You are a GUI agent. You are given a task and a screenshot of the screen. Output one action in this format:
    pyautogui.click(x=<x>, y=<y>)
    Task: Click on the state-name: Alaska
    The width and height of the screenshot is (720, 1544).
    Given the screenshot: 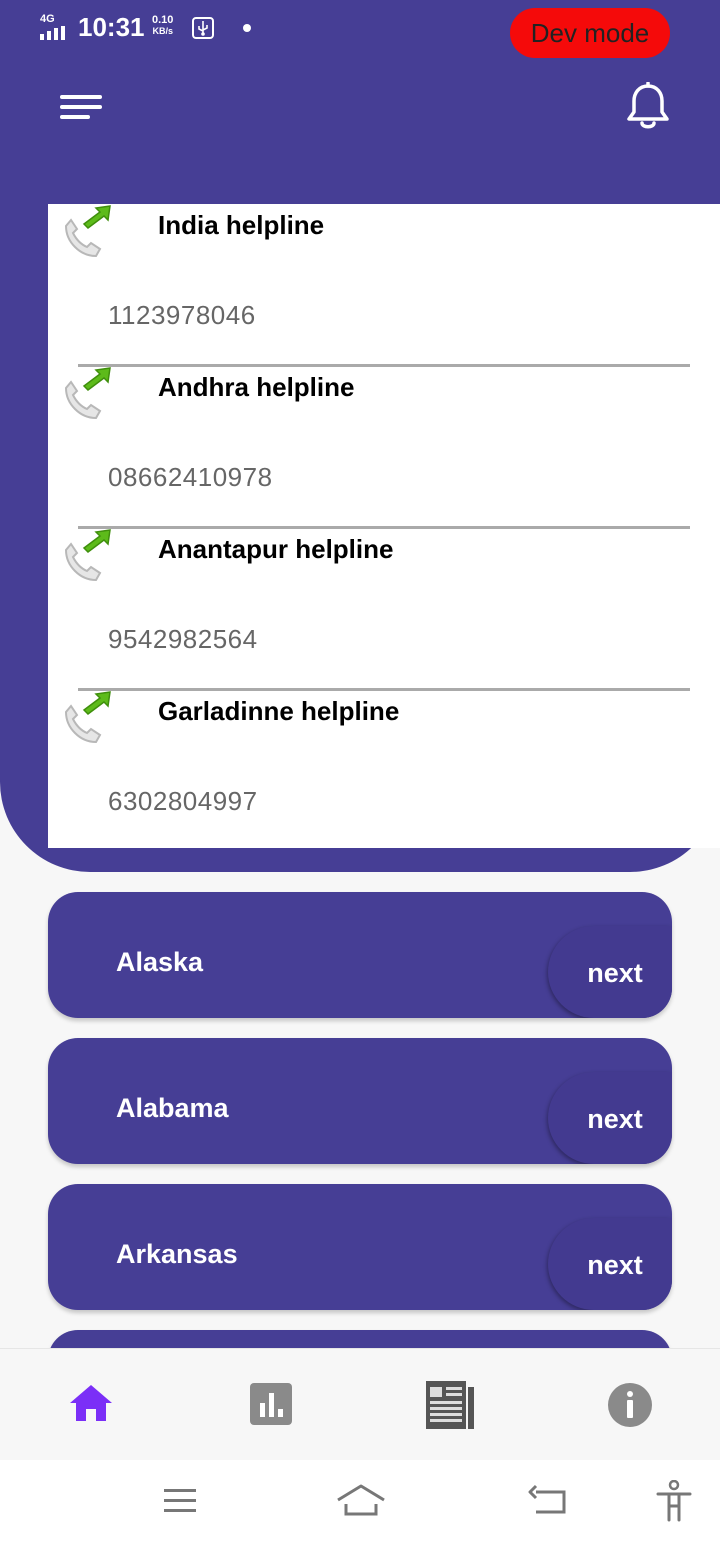 What is the action you would take?
    pyautogui.click(x=160, y=962)
    